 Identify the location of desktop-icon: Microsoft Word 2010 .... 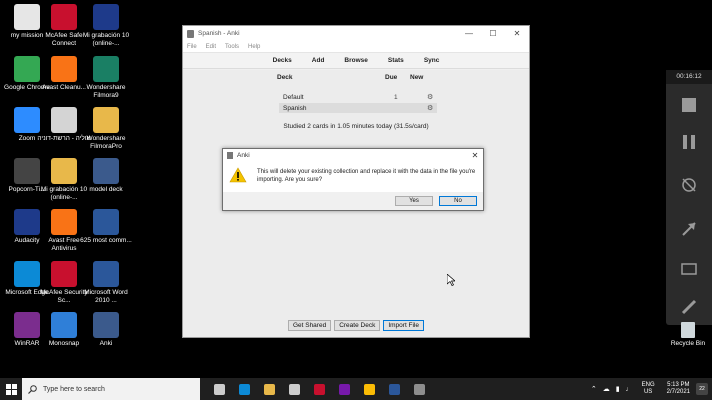
(106, 282).